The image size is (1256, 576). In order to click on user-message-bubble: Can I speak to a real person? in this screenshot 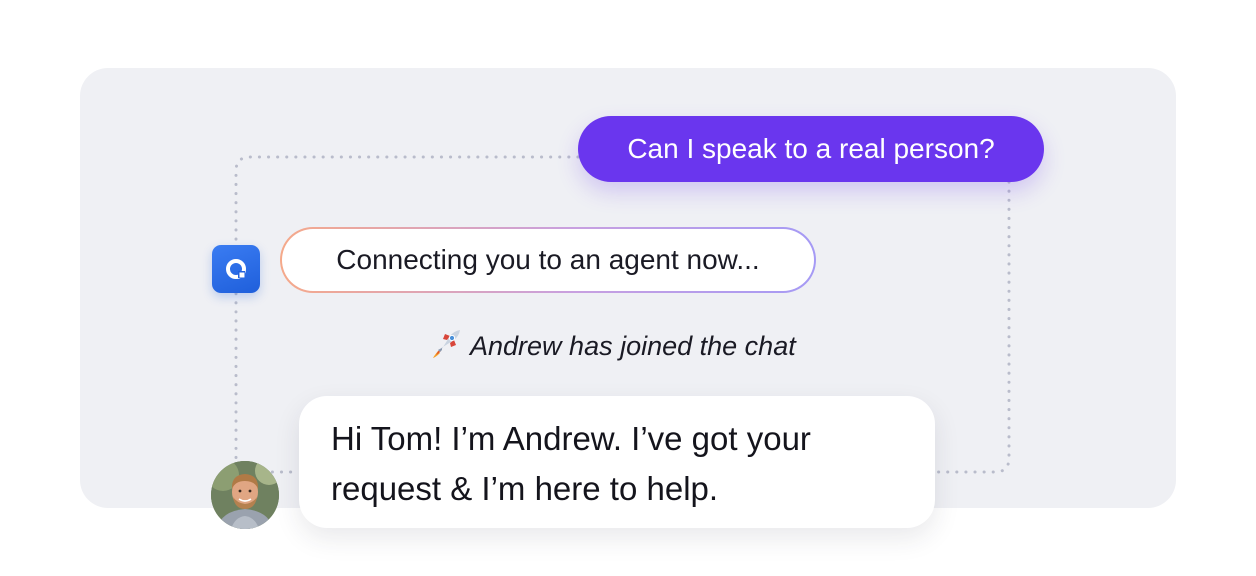, I will do `click(811, 149)`.